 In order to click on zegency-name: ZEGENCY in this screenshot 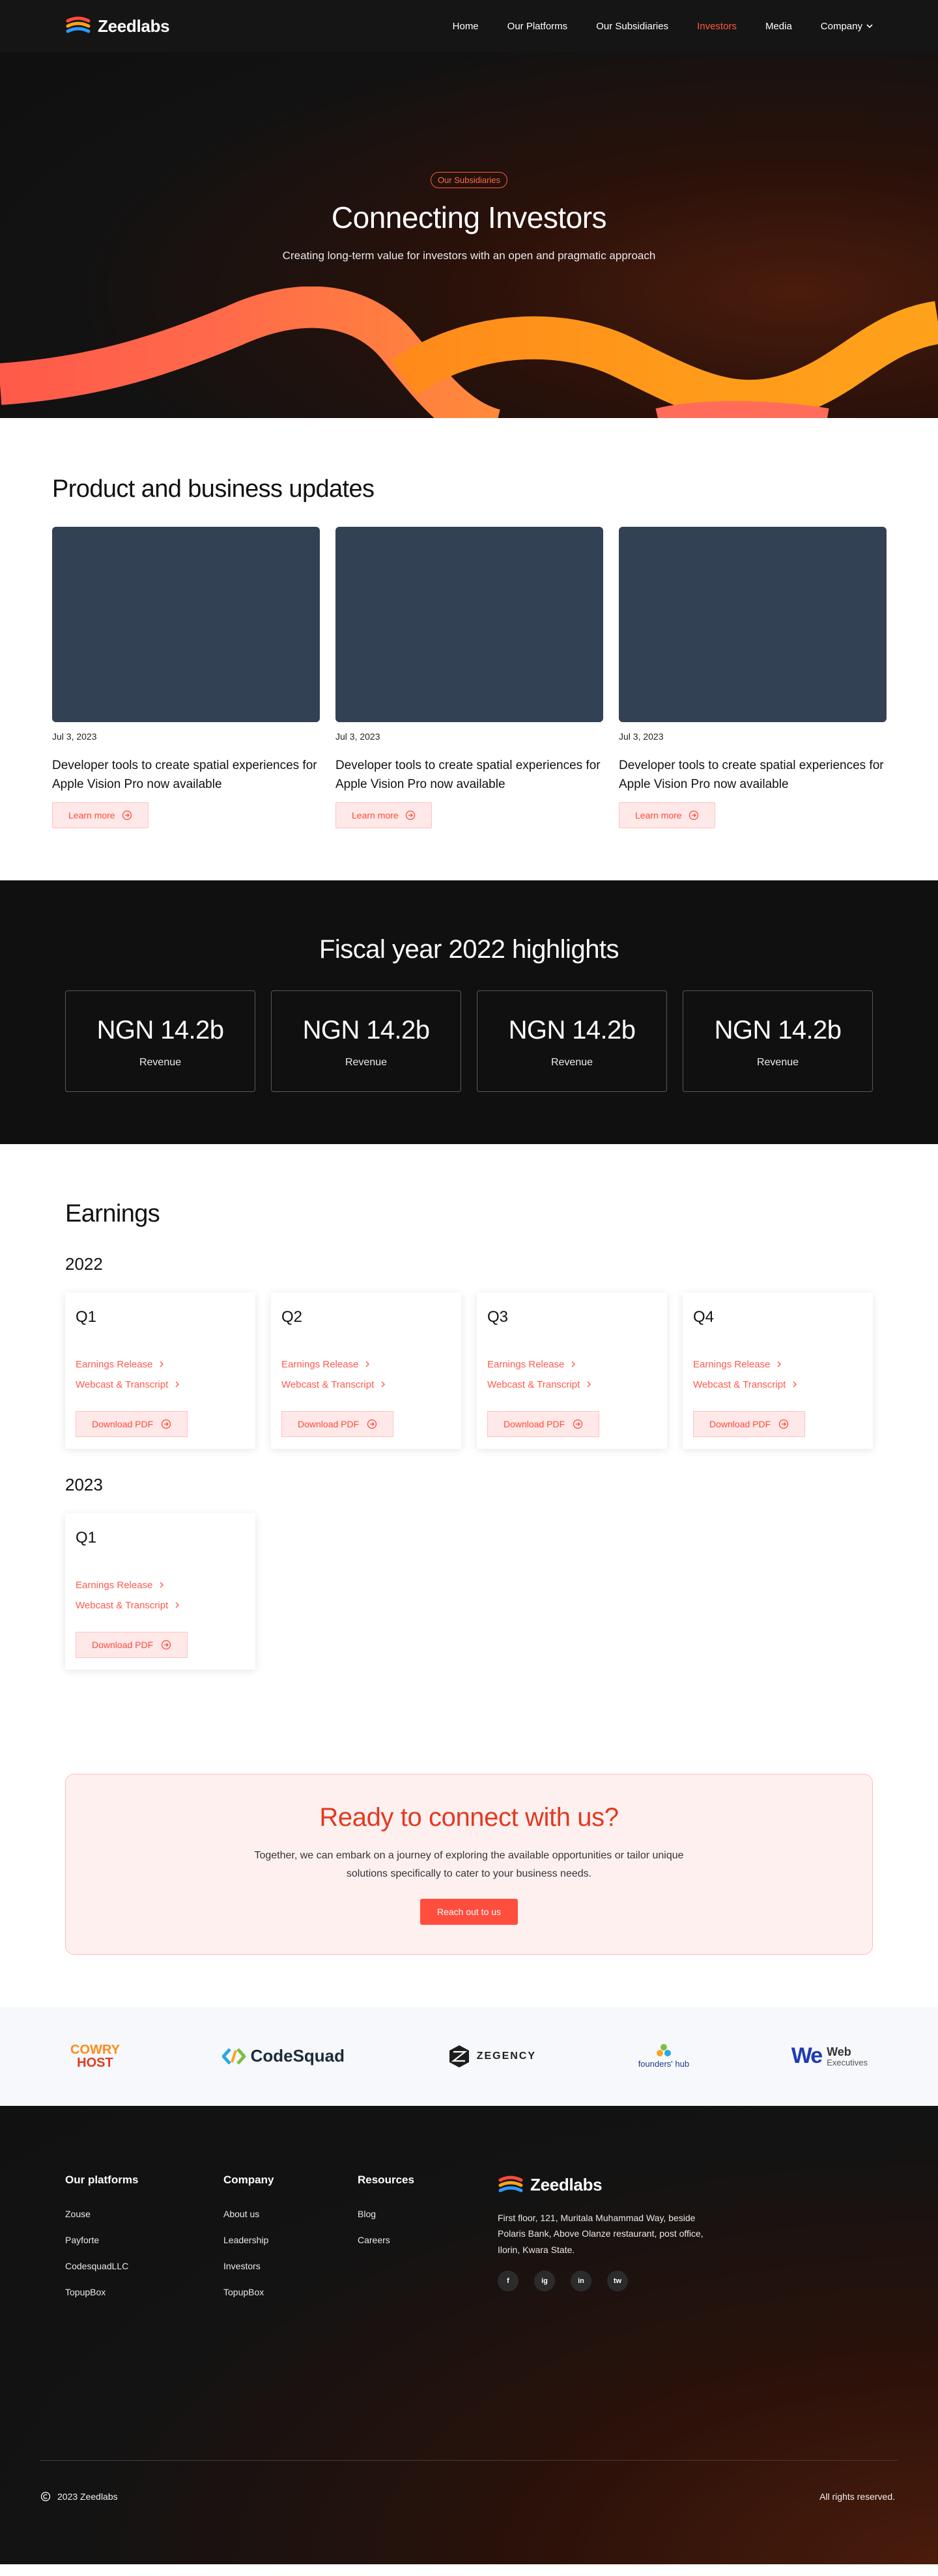, I will do `click(506, 2056)`.